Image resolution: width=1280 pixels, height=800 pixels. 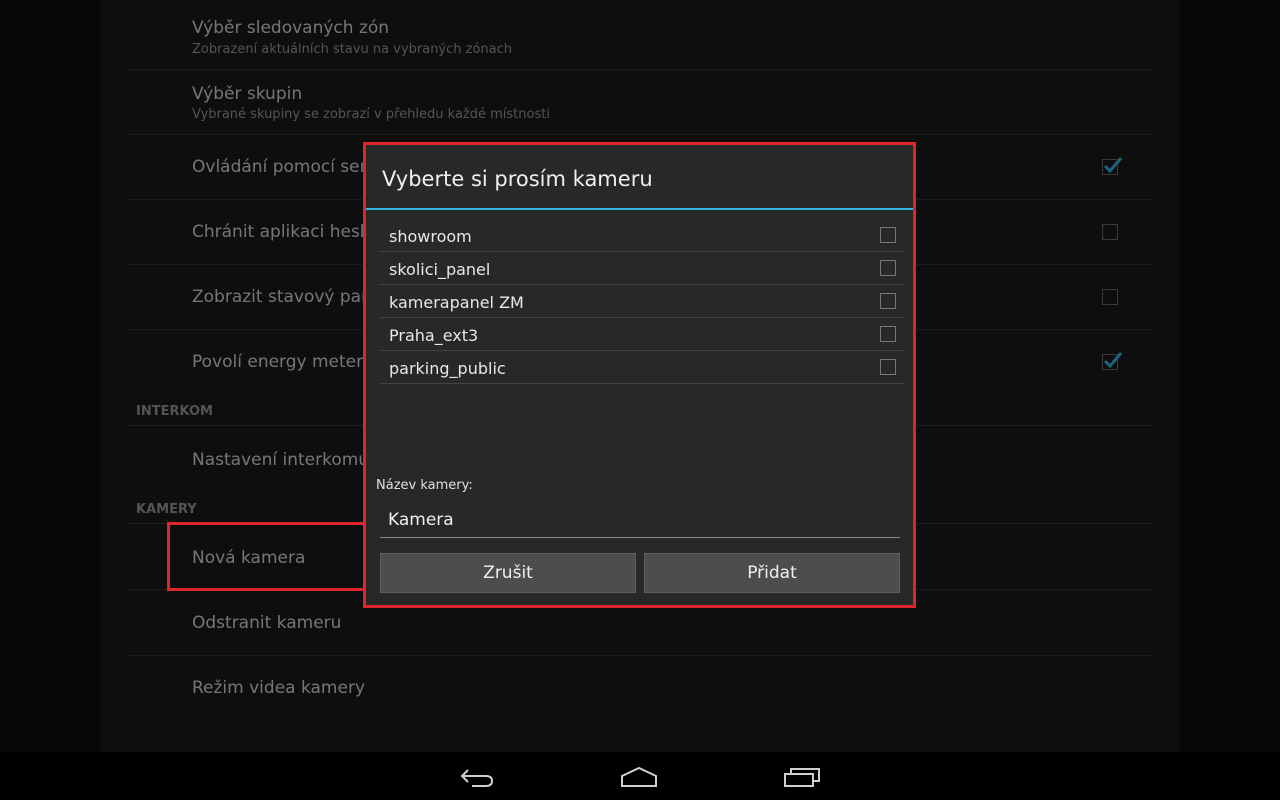 What do you see at coordinates (421, 520) in the screenshot?
I see `camera-name-value: Kamera` at bounding box center [421, 520].